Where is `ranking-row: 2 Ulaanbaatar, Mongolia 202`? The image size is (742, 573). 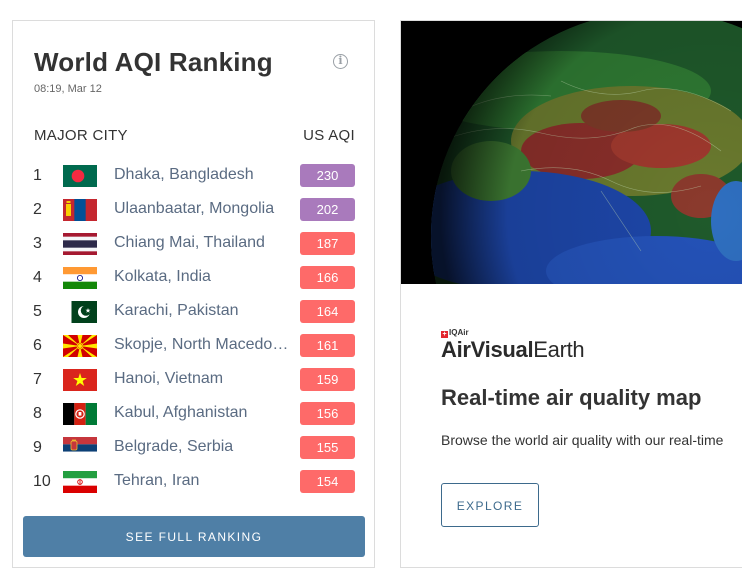
ranking-row: 2 Ulaanbaatar, Mongolia 202 is located at coordinates (194, 210).